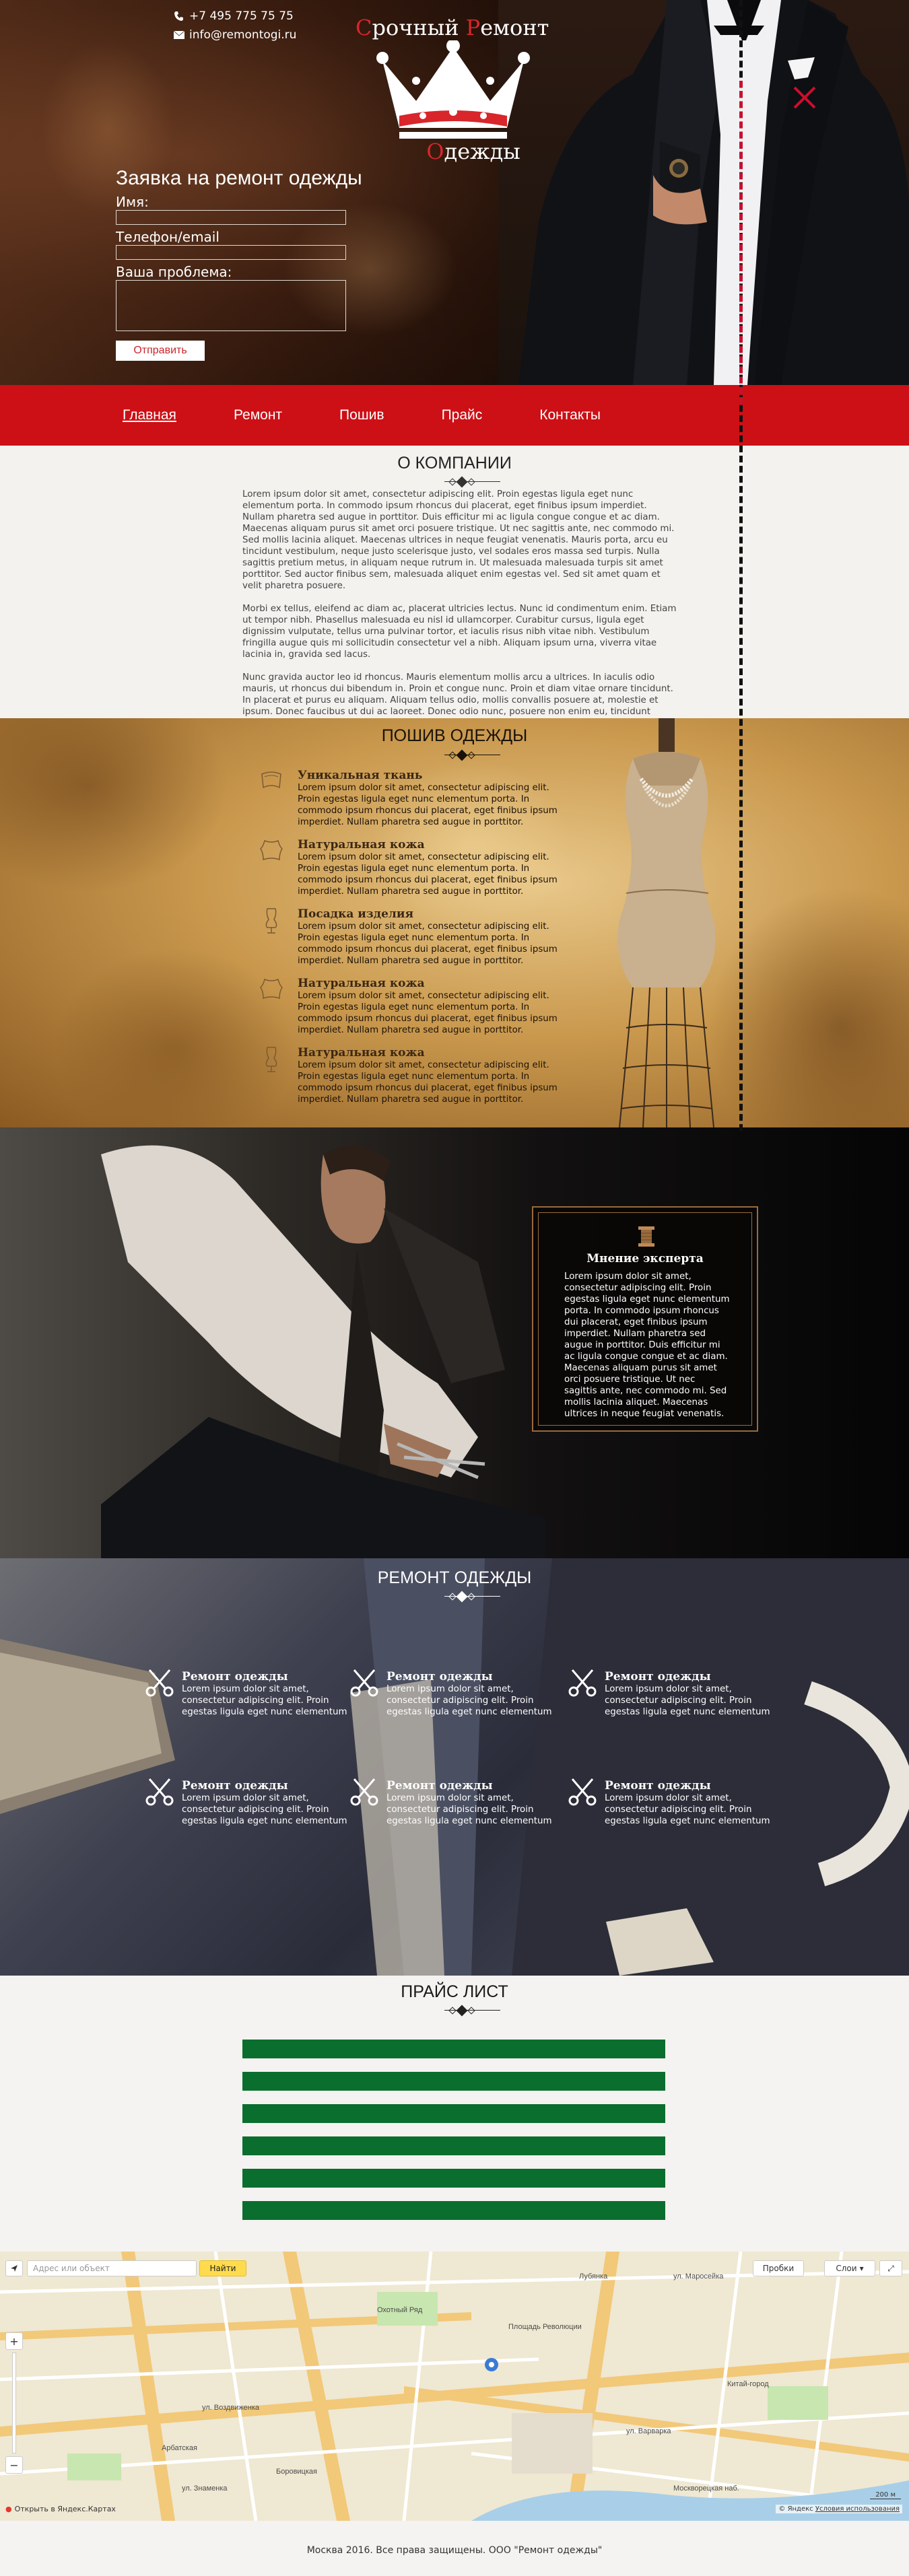  I want to click on plus-icon: +, so click(14, 2341).